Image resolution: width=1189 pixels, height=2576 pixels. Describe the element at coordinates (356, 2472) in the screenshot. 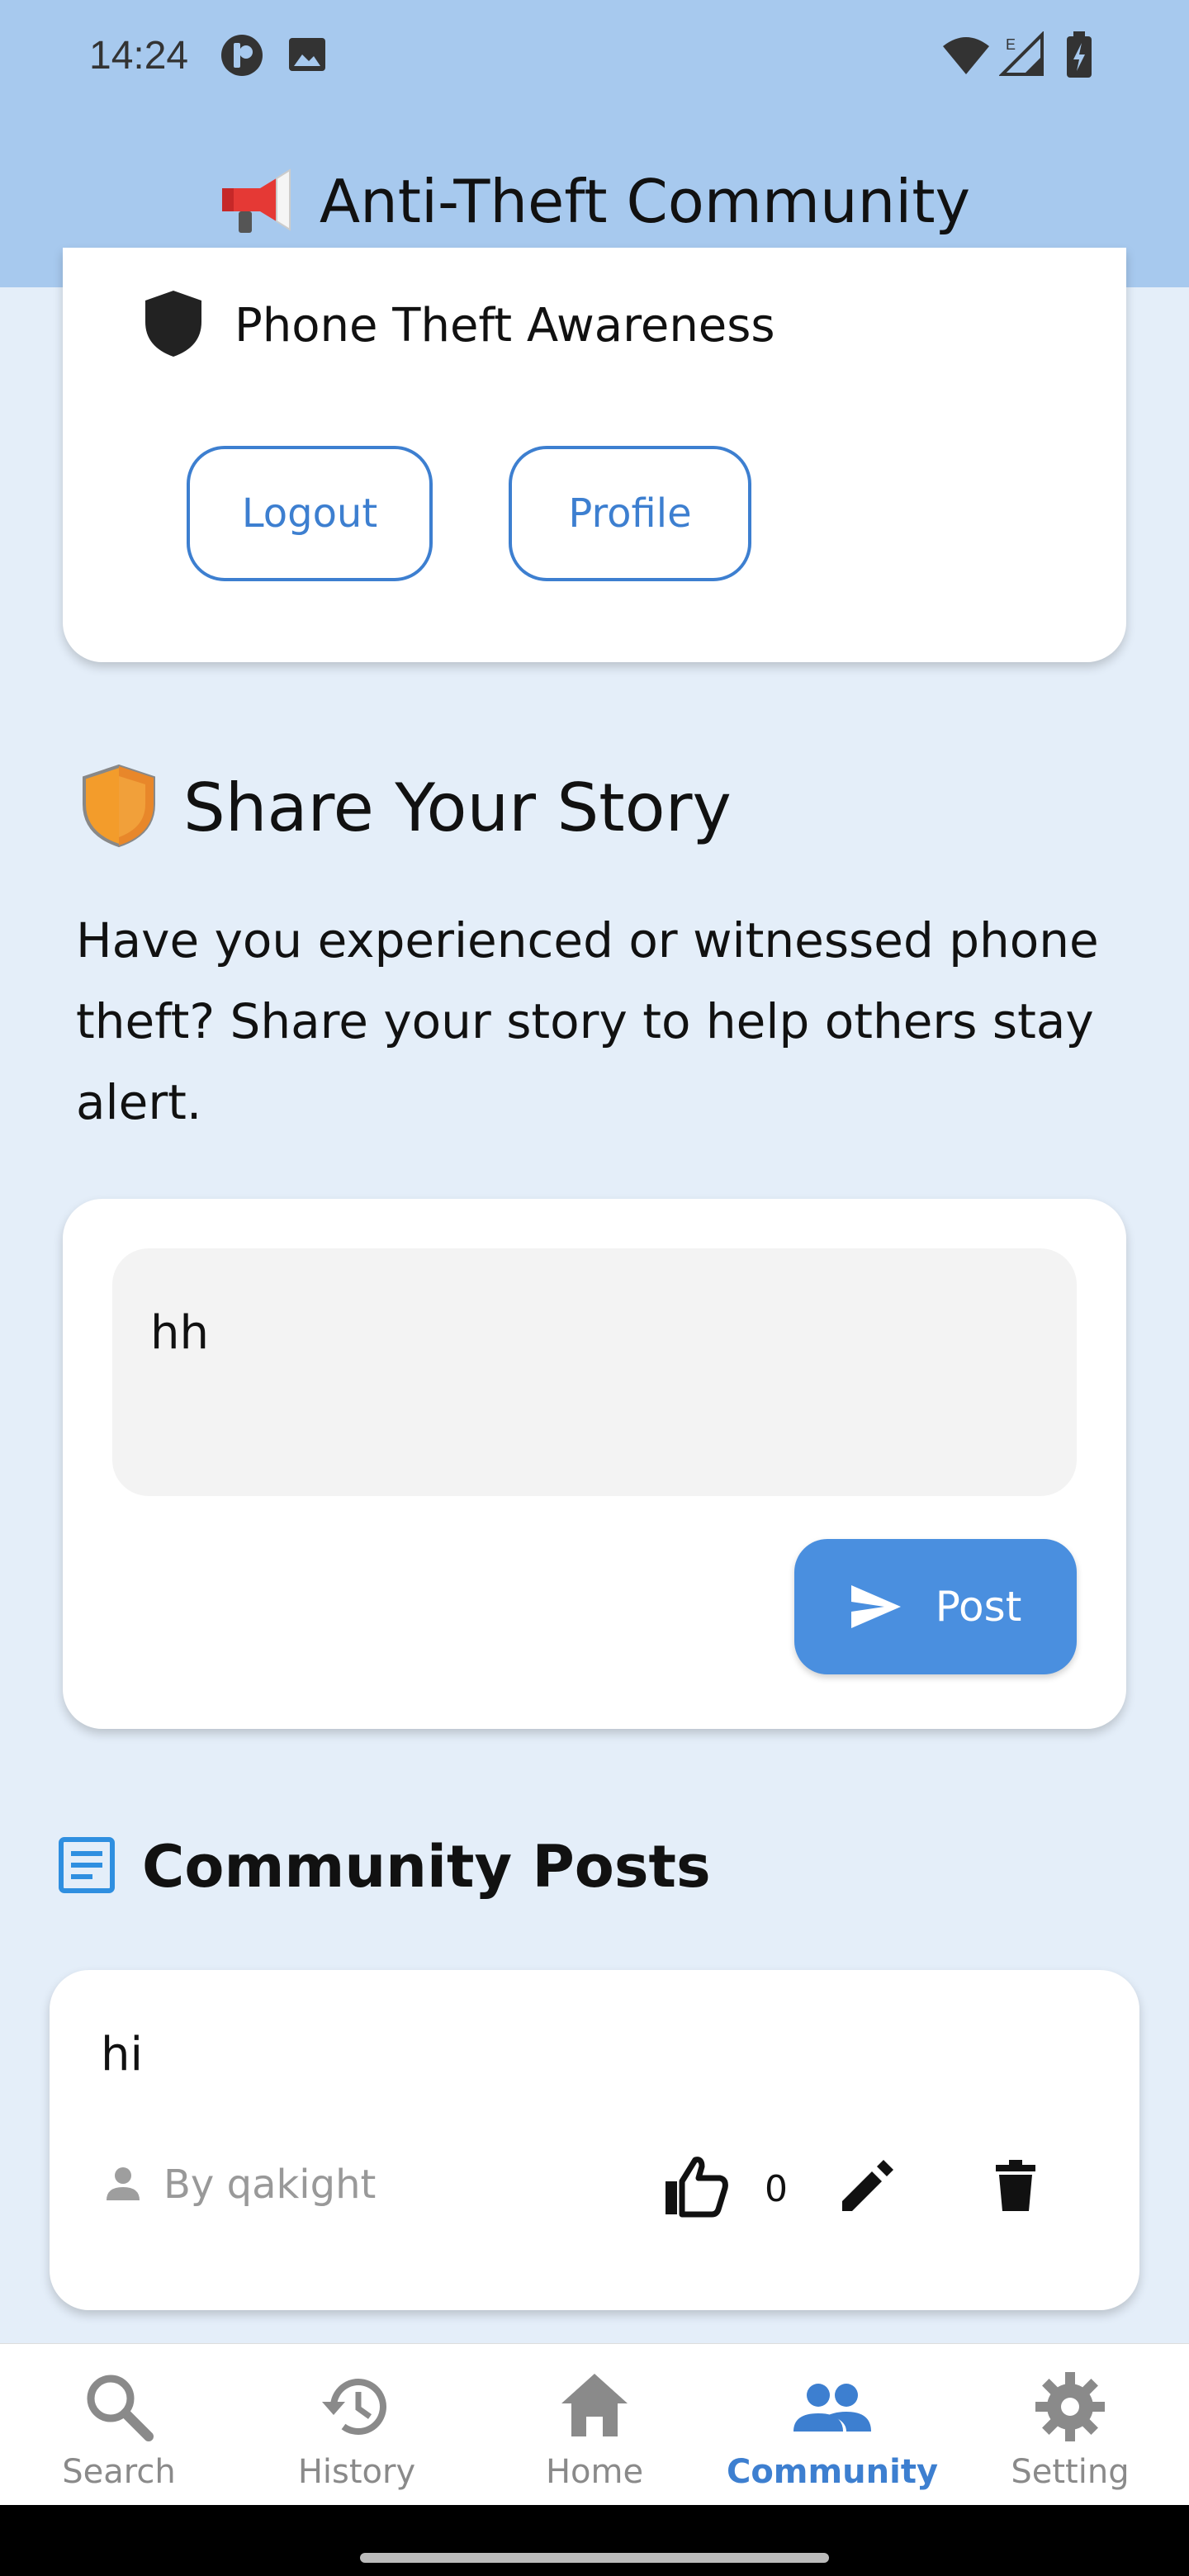

I see `nav-label-history: History` at that location.